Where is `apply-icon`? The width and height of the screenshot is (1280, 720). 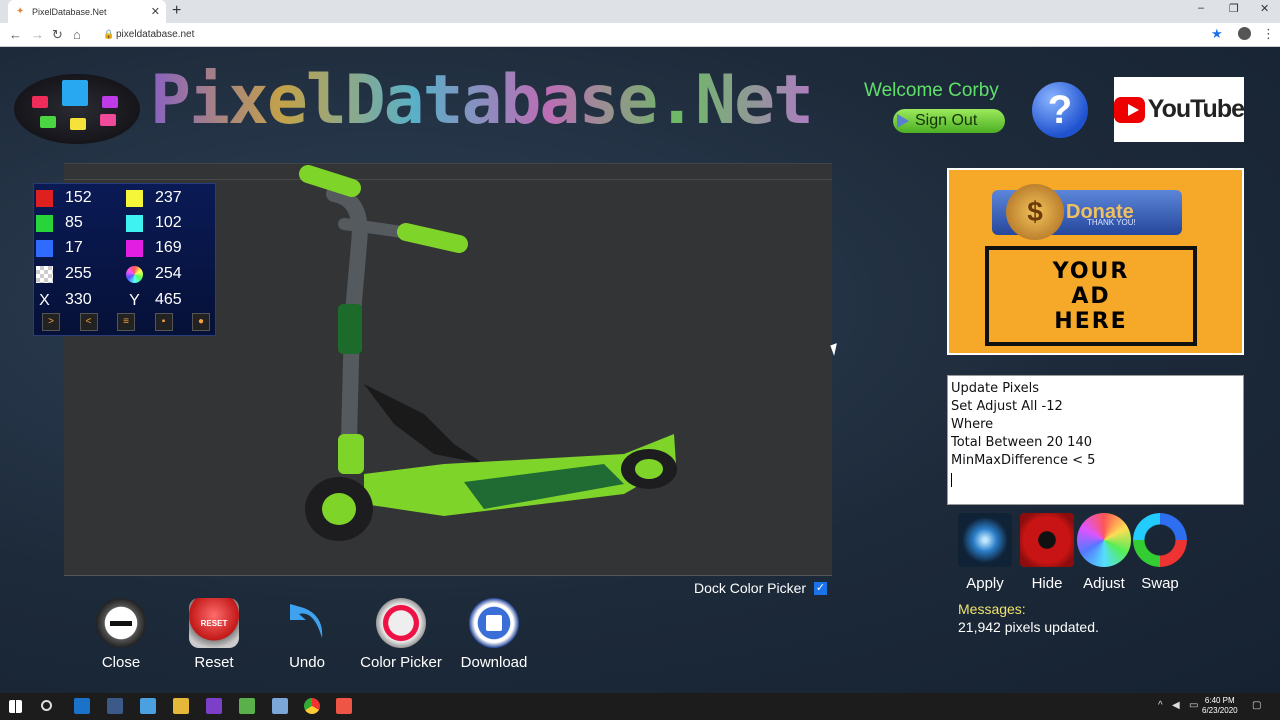
apply-icon is located at coordinates (985, 540).